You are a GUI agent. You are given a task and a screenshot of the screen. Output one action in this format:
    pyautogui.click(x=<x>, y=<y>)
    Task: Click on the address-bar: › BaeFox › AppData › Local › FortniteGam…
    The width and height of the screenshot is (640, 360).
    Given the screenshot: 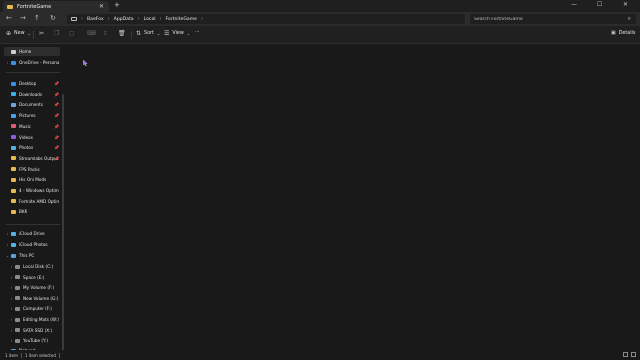 What is the action you would take?
    pyautogui.click(x=266, y=19)
    